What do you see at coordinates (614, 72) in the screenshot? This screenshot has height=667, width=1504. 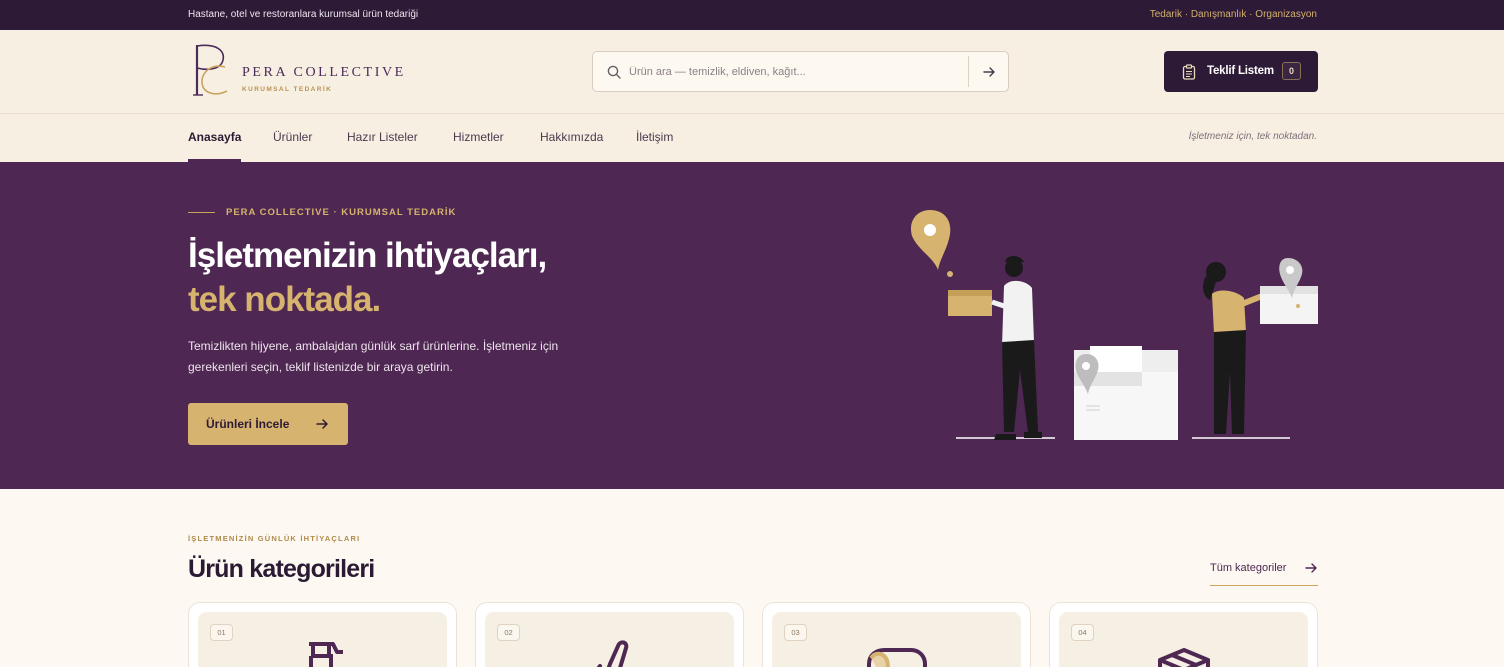 I see `search-icon` at bounding box center [614, 72].